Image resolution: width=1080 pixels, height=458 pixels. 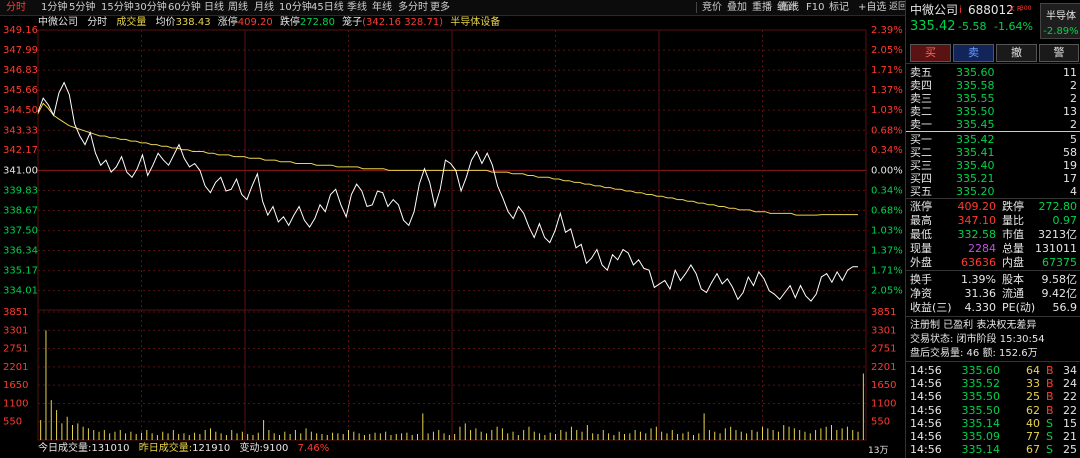 I want to click on book-volume: 11, so click(x=1070, y=72).